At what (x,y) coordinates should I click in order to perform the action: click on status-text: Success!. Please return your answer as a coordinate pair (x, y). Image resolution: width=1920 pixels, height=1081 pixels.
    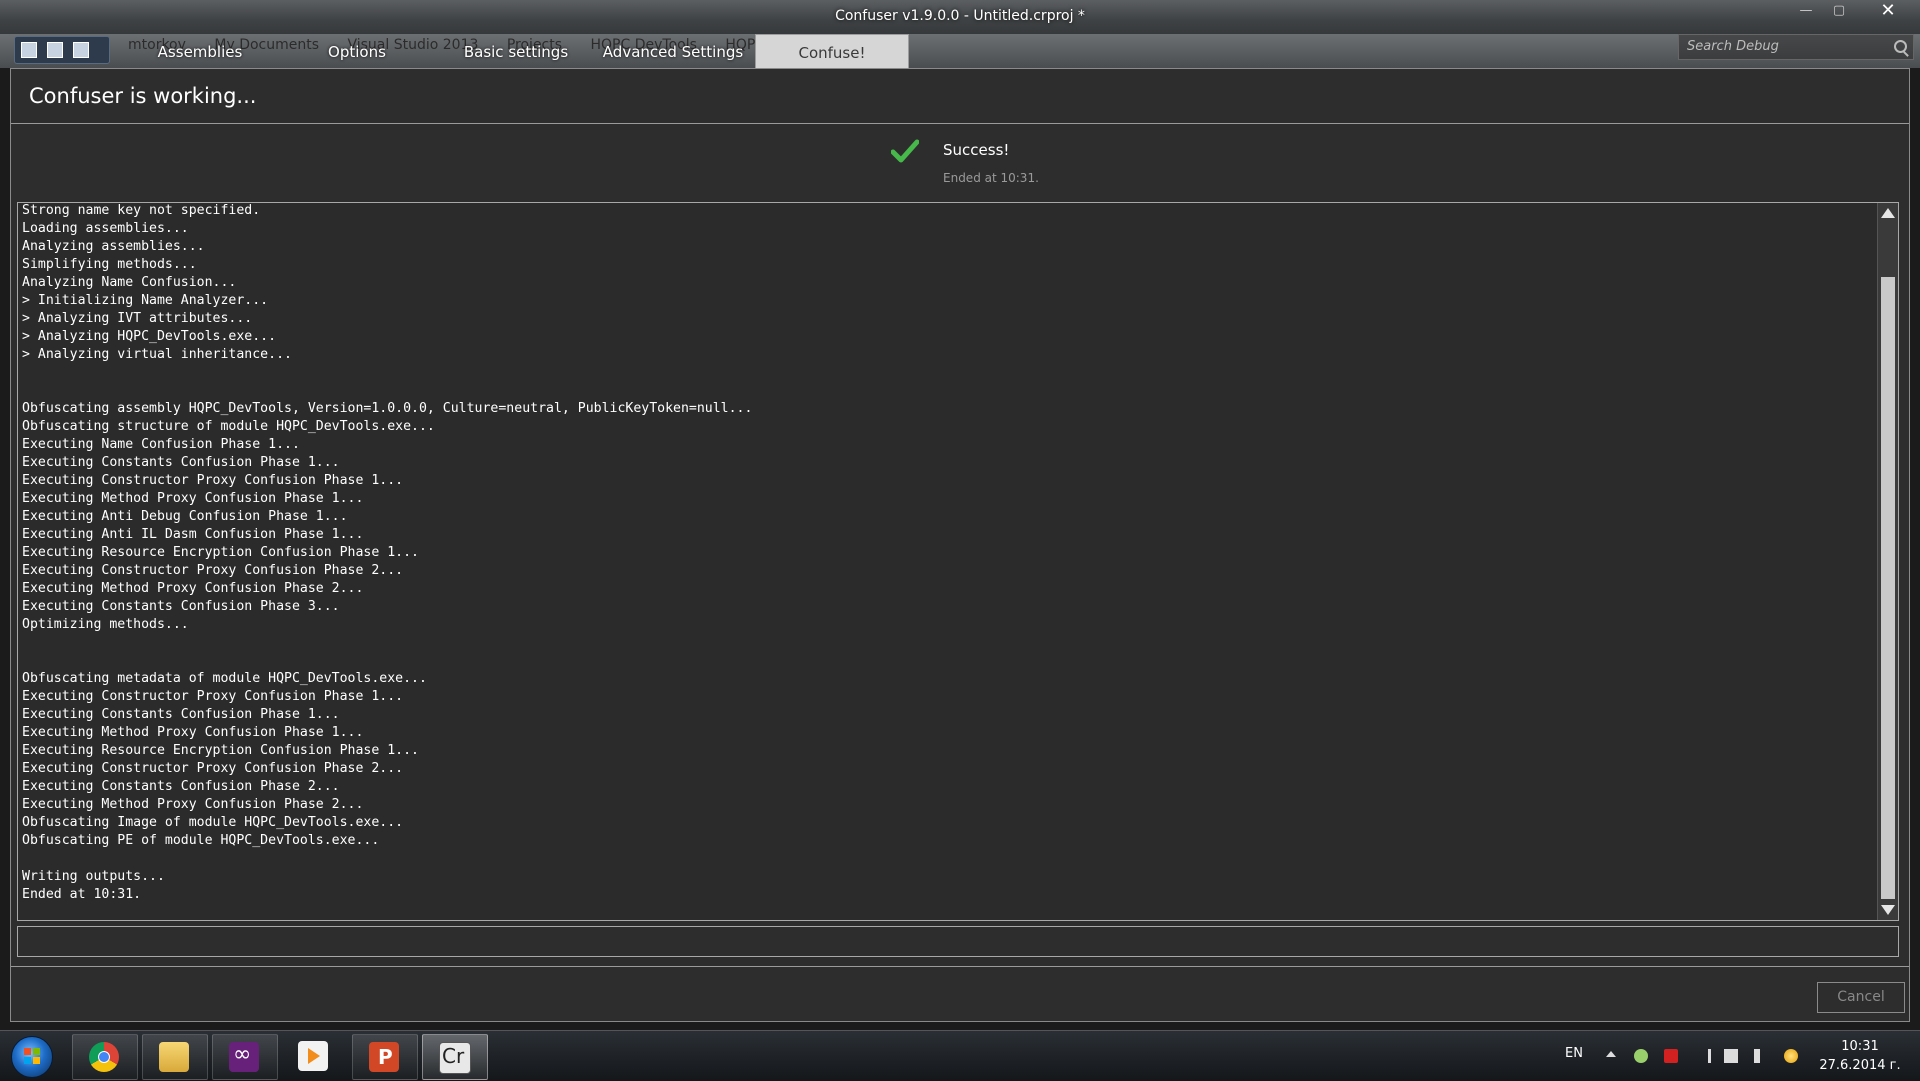
    Looking at the image, I should click on (976, 150).